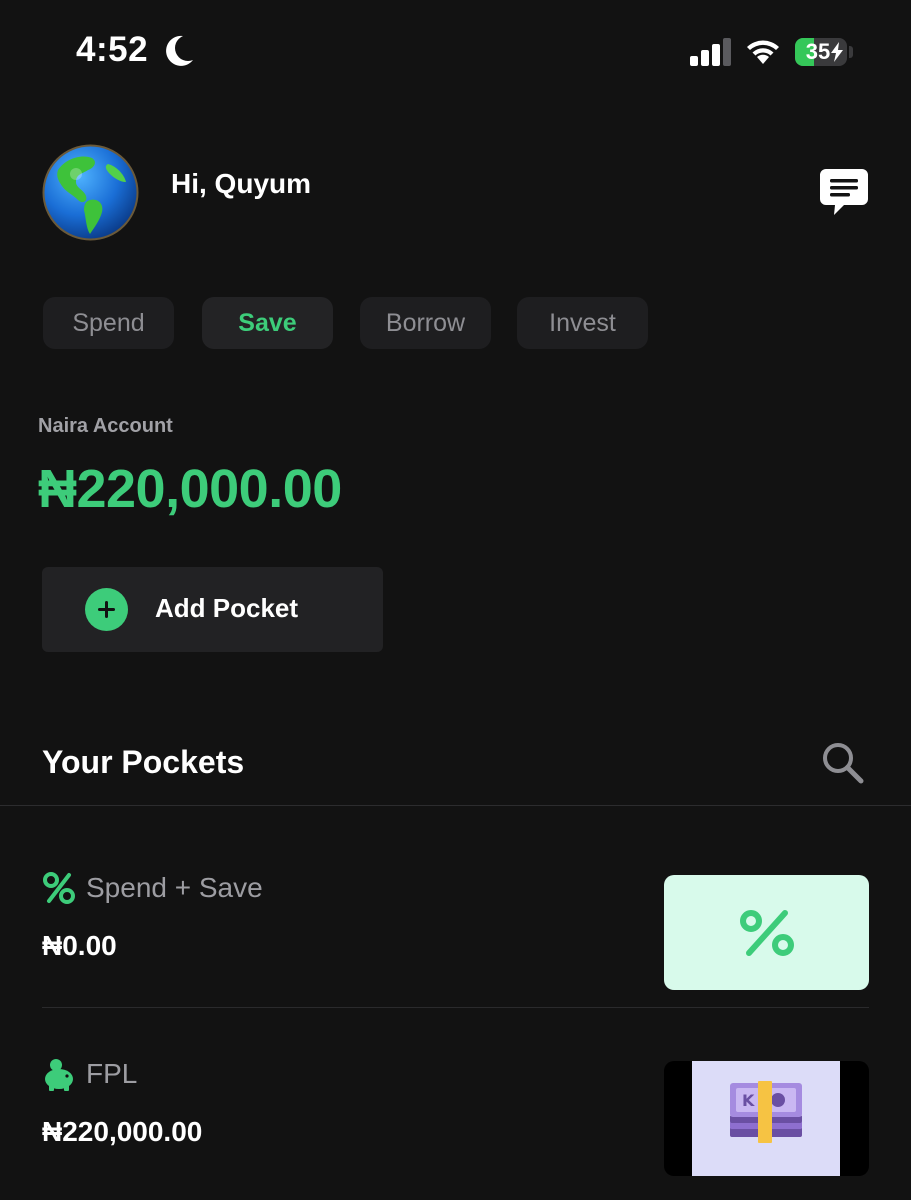 This screenshot has height=1200, width=911. I want to click on percent-icon, so click(59, 888).